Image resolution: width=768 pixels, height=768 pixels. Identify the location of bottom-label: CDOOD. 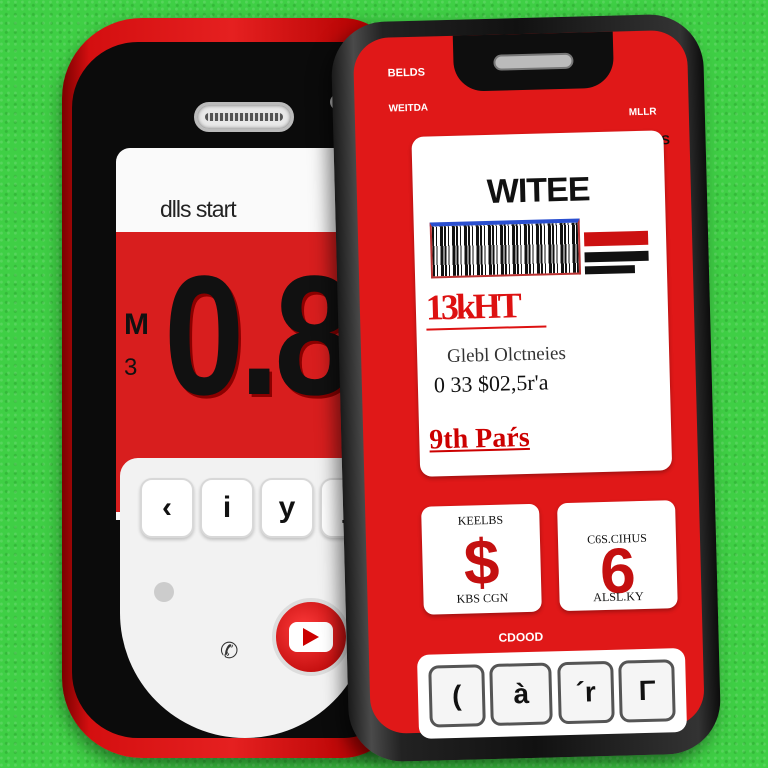
(521, 637).